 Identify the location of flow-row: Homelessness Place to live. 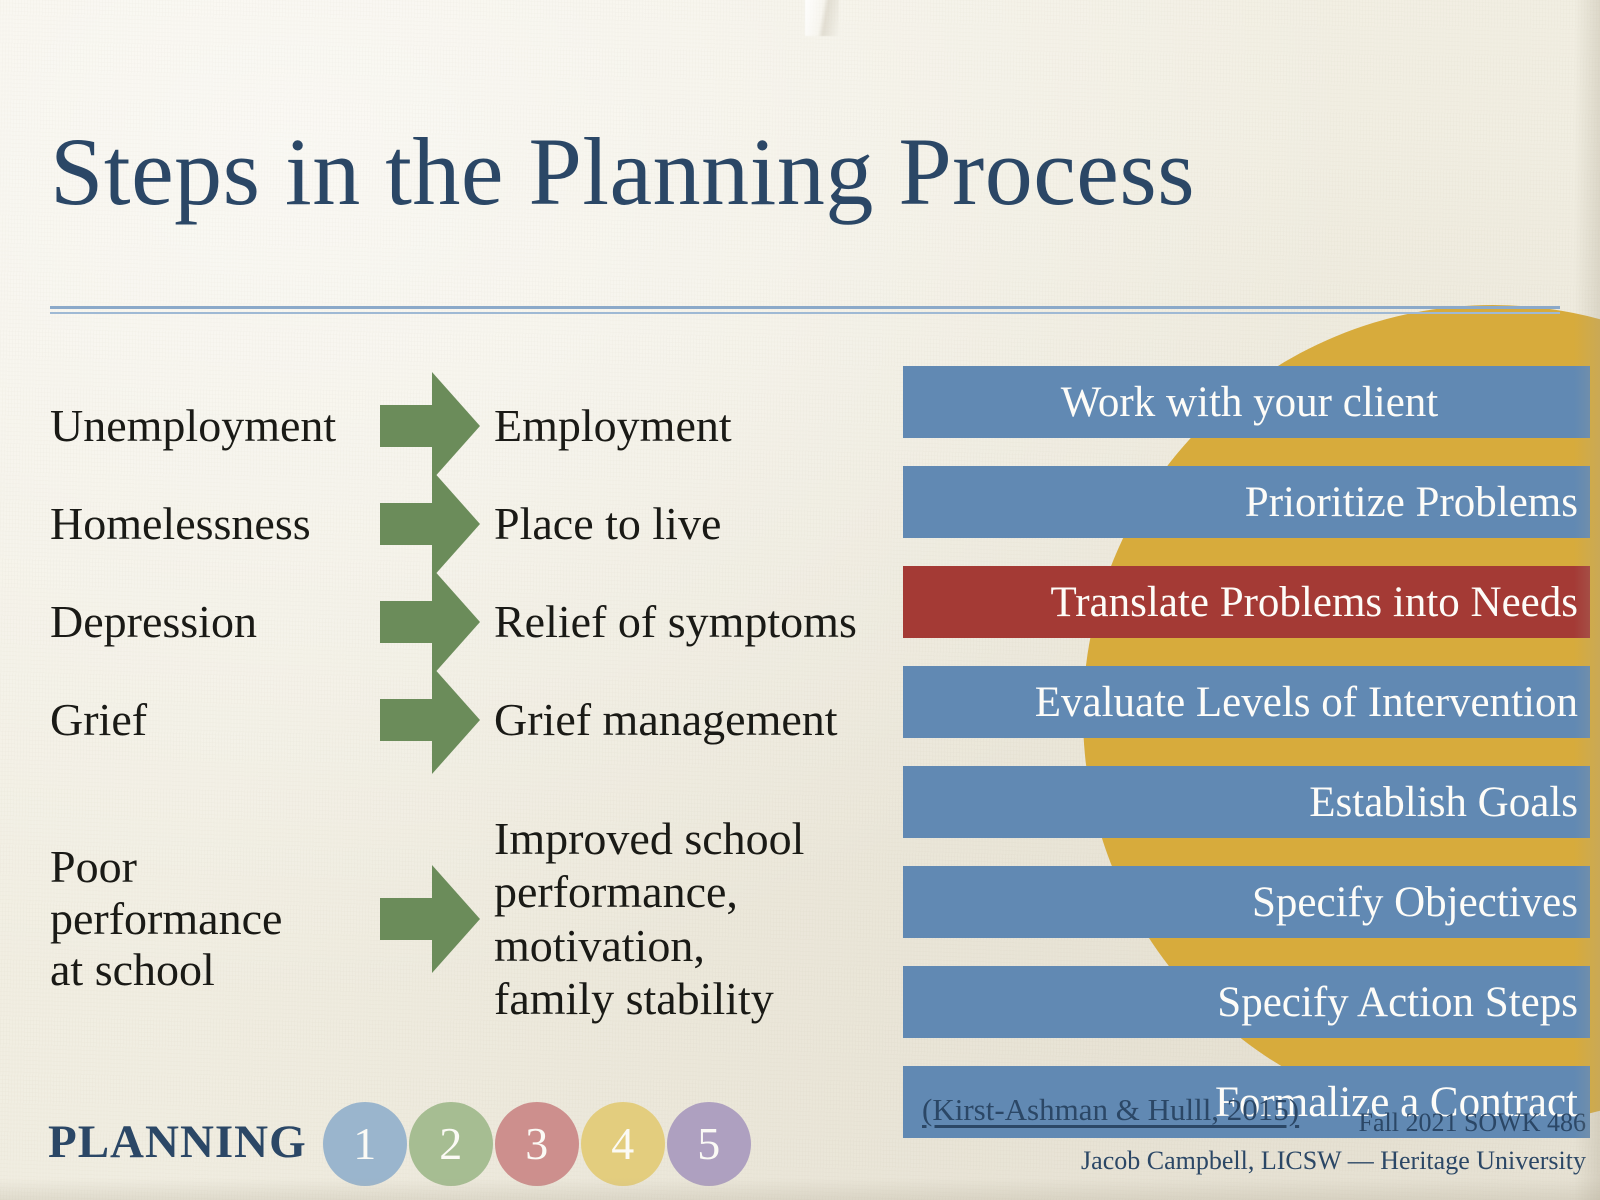
(475, 524).